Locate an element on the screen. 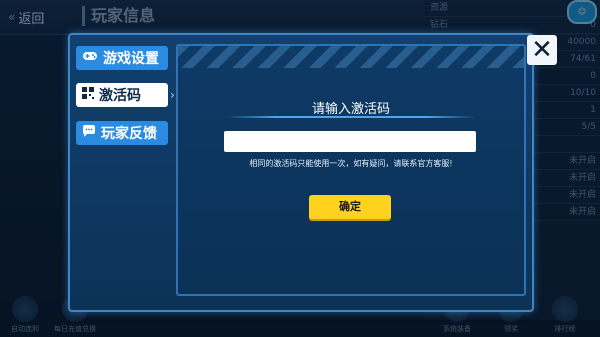 Image resolution: width=600 pixels, height=337 pixels. chevron-right-icon: › is located at coordinates (172, 95).